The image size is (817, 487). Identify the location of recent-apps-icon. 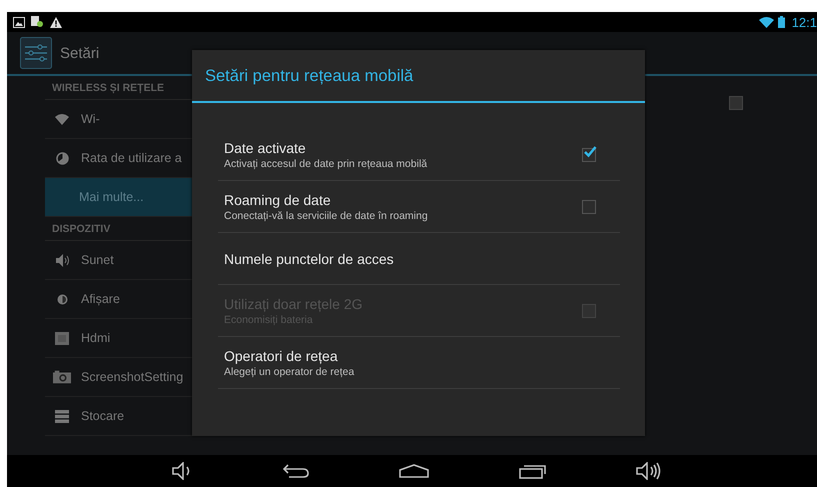
(532, 471).